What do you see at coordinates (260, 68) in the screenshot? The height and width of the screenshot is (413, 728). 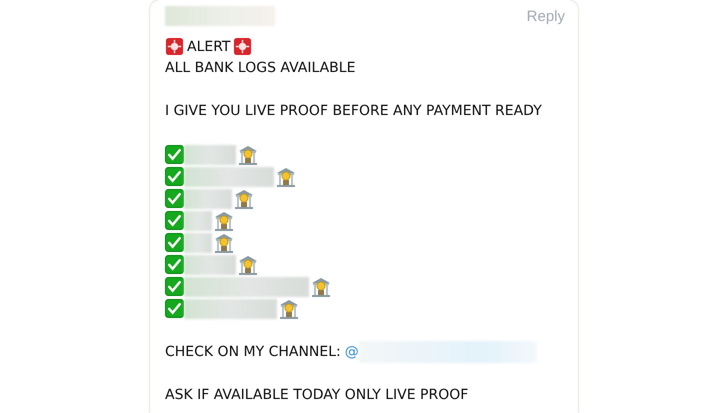 I see `message-text: ALL BANK LOGS AVAILABLE` at bounding box center [260, 68].